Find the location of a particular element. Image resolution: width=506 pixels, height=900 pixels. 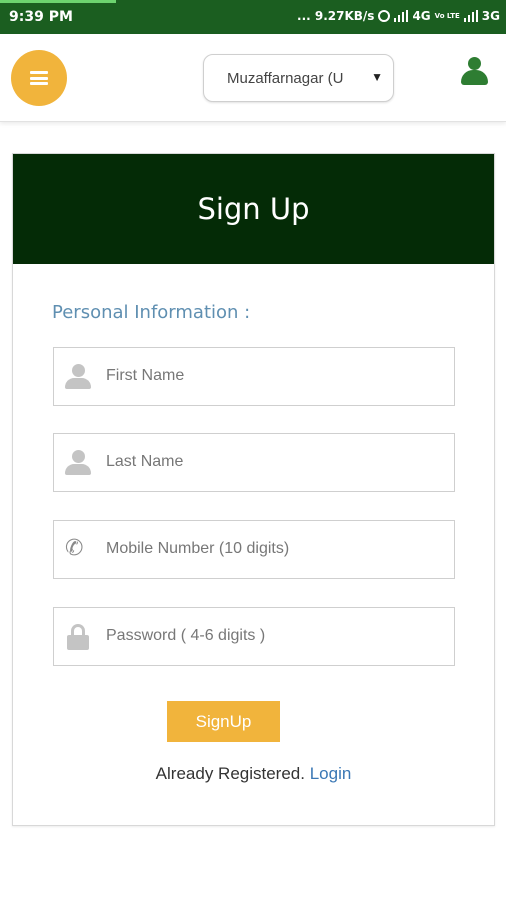

form-title: Sign Up is located at coordinates (253, 209).